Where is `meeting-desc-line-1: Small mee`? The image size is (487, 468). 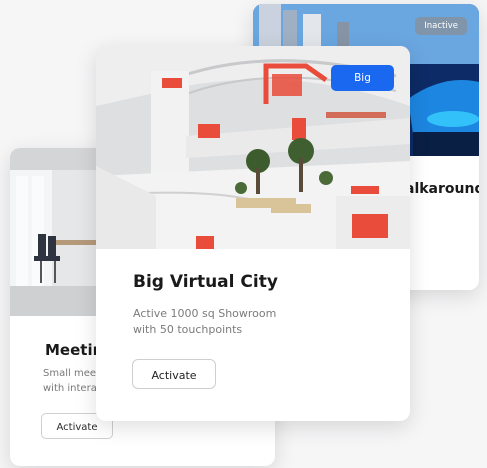
meeting-desc-line-1: Small mee is located at coordinates (69, 373).